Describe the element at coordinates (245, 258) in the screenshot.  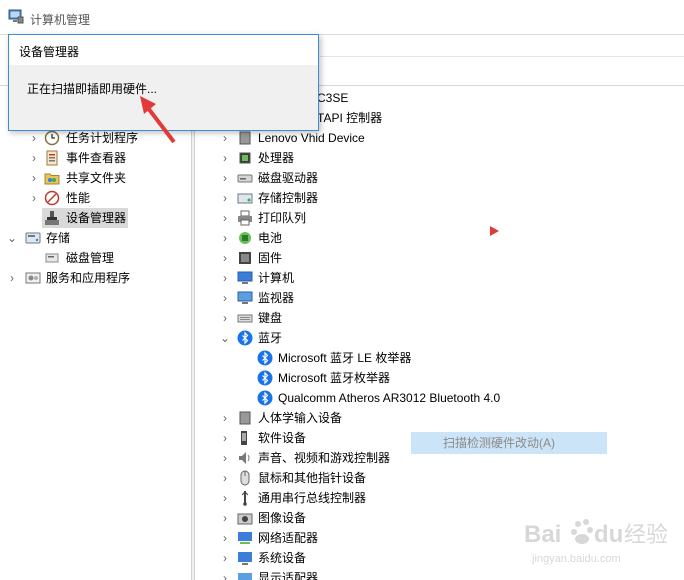
I see `firmware-icon` at that location.